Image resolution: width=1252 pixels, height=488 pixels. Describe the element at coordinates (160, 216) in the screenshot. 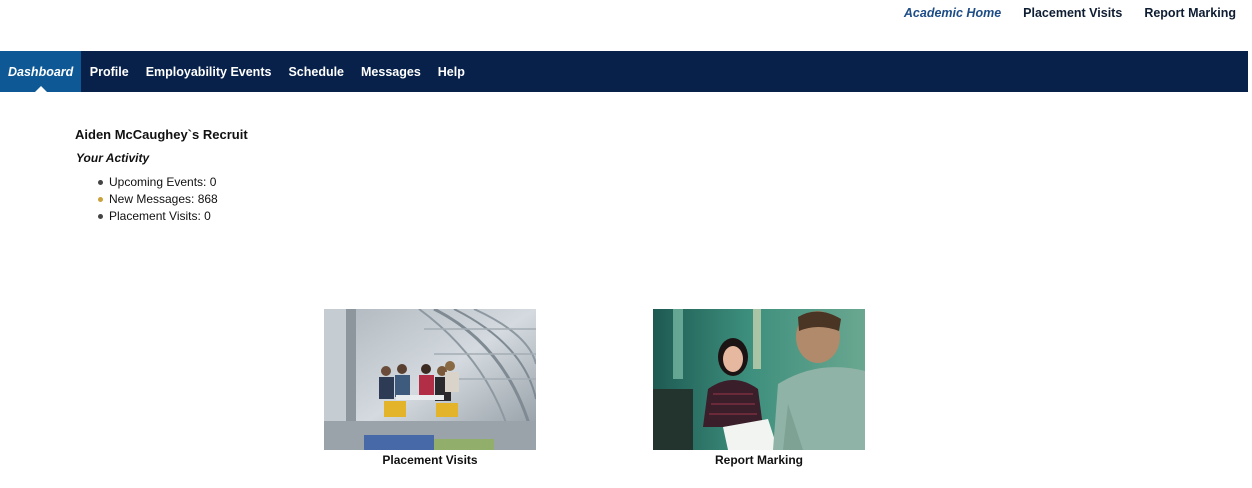

I see `placement-visits-count: Placement Visits: 0` at that location.